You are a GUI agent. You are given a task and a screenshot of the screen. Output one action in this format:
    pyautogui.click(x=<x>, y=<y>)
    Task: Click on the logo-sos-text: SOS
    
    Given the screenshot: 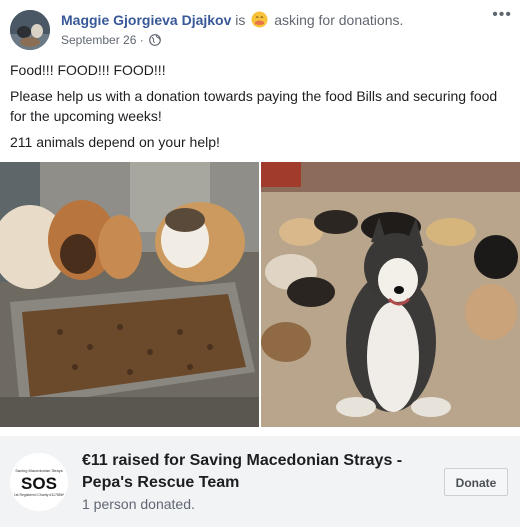 What is the action you would take?
    pyautogui.click(x=39, y=483)
    